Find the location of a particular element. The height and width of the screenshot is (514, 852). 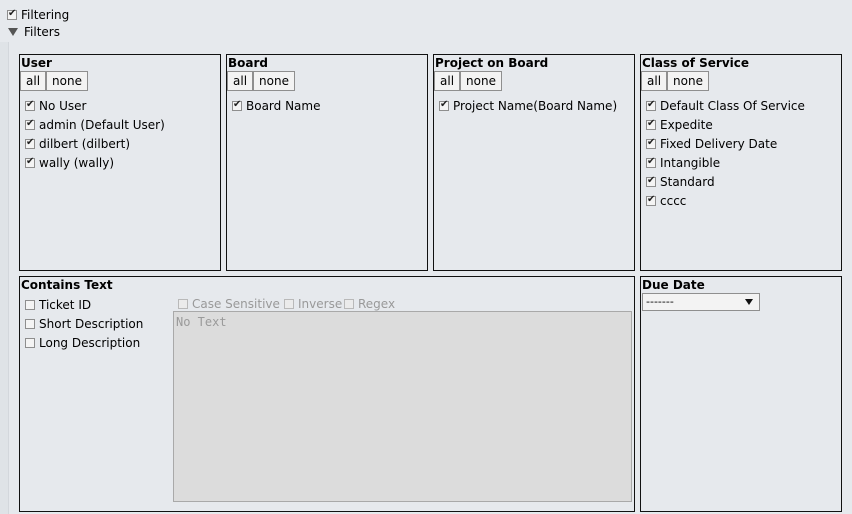

cos-none-button: none is located at coordinates (688, 81).